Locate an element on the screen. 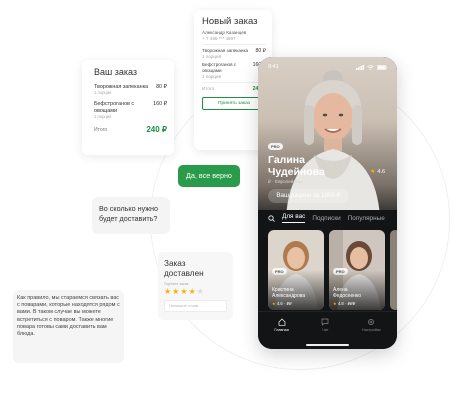 The width and height of the screenshot is (461, 414). your-order-title: Ваш заказ is located at coordinates (116, 72).